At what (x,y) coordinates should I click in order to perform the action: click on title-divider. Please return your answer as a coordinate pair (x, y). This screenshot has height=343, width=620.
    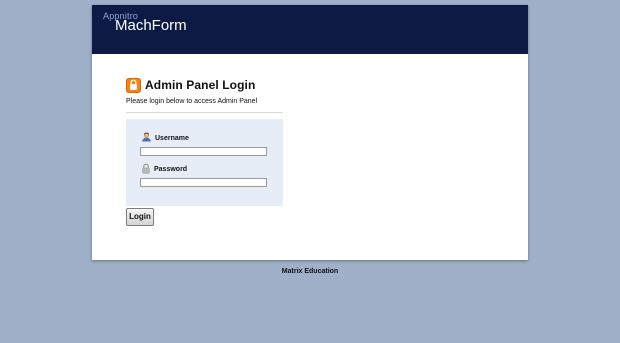
    Looking at the image, I should click on (204, 112).